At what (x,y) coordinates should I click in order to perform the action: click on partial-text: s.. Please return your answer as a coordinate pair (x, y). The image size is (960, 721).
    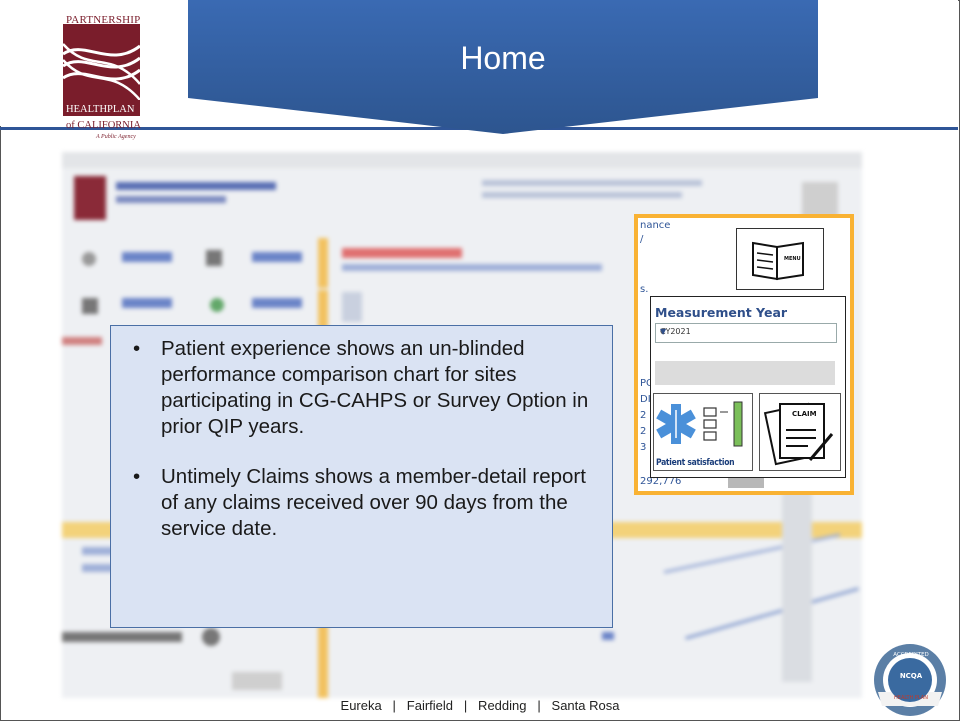
    Looking at the image, I should click on (644, 289).